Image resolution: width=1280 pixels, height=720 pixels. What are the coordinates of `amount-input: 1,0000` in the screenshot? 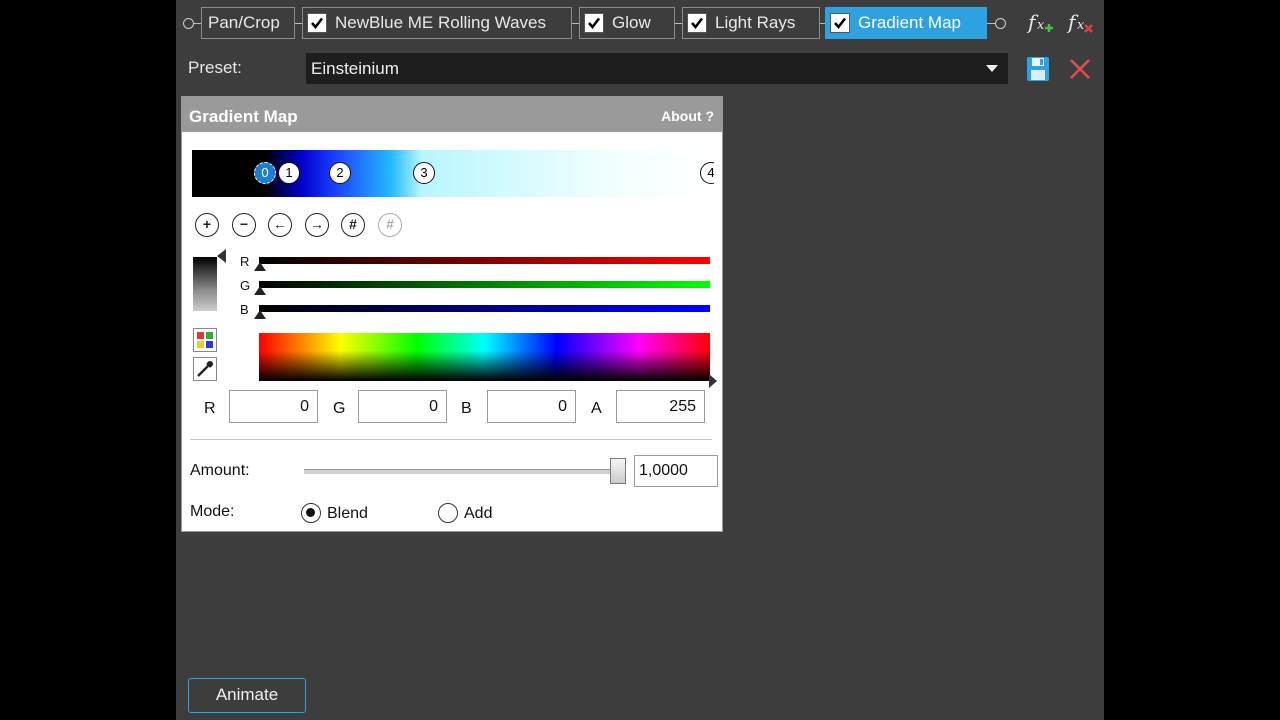 It's located at (676, 471).